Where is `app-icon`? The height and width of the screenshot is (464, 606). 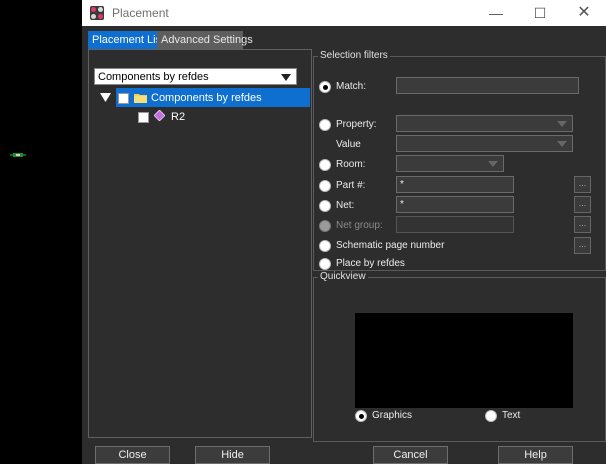
app-icon is located at coordinates (97, 13).